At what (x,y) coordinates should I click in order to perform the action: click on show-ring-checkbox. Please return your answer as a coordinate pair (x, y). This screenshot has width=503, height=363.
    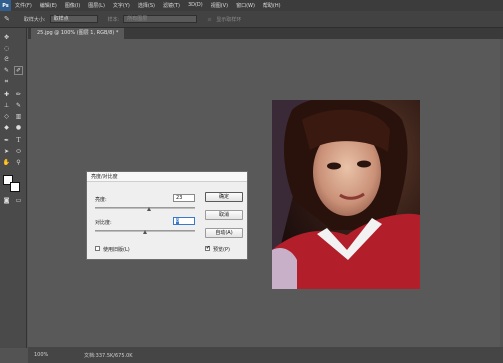
    Looking at the image, I should click on (210, 19).